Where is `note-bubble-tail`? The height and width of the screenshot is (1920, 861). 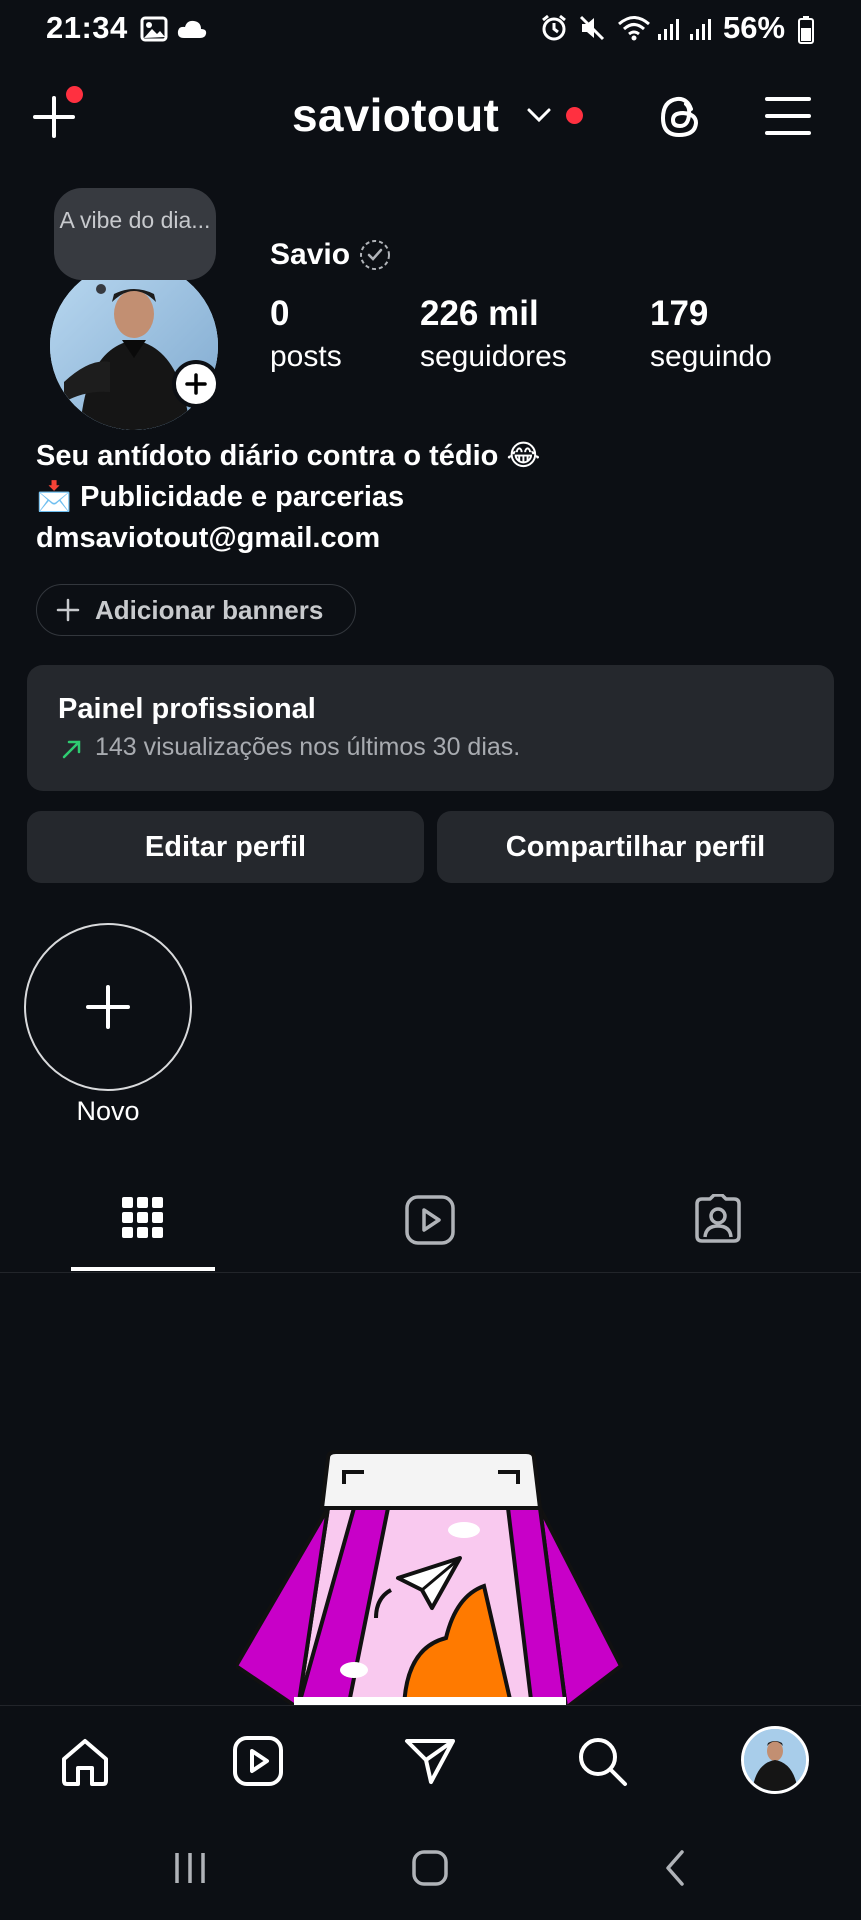
note-bubble-tail is located at coordinates (101, 289).